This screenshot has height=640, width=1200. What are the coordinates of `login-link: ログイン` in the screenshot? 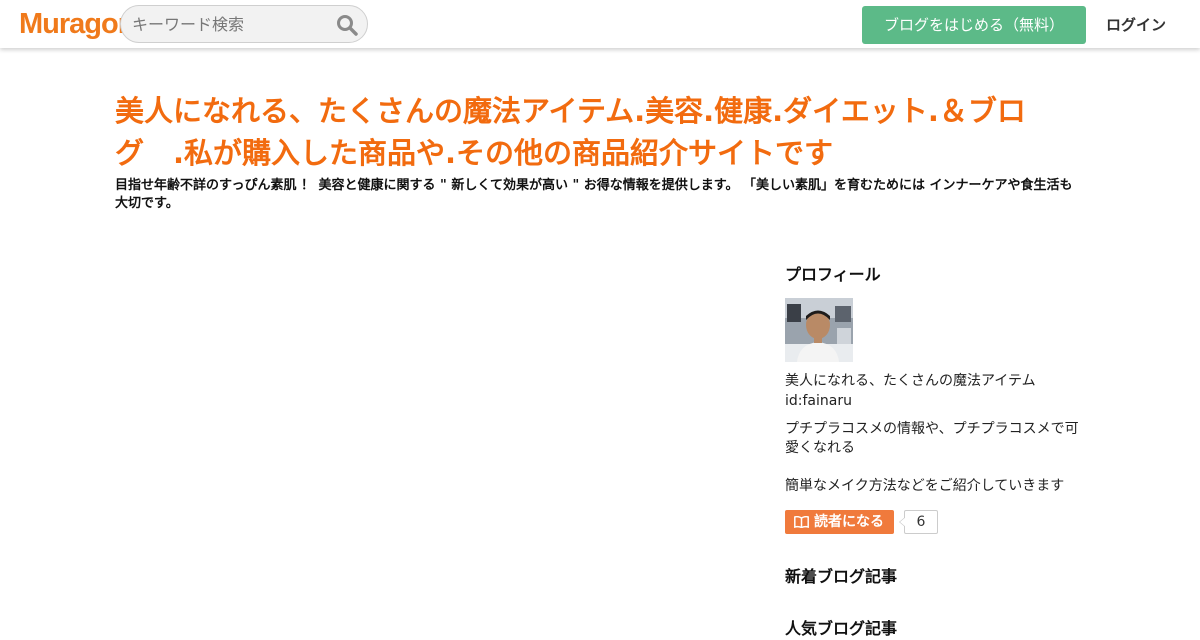 It's located at (1136, 24).